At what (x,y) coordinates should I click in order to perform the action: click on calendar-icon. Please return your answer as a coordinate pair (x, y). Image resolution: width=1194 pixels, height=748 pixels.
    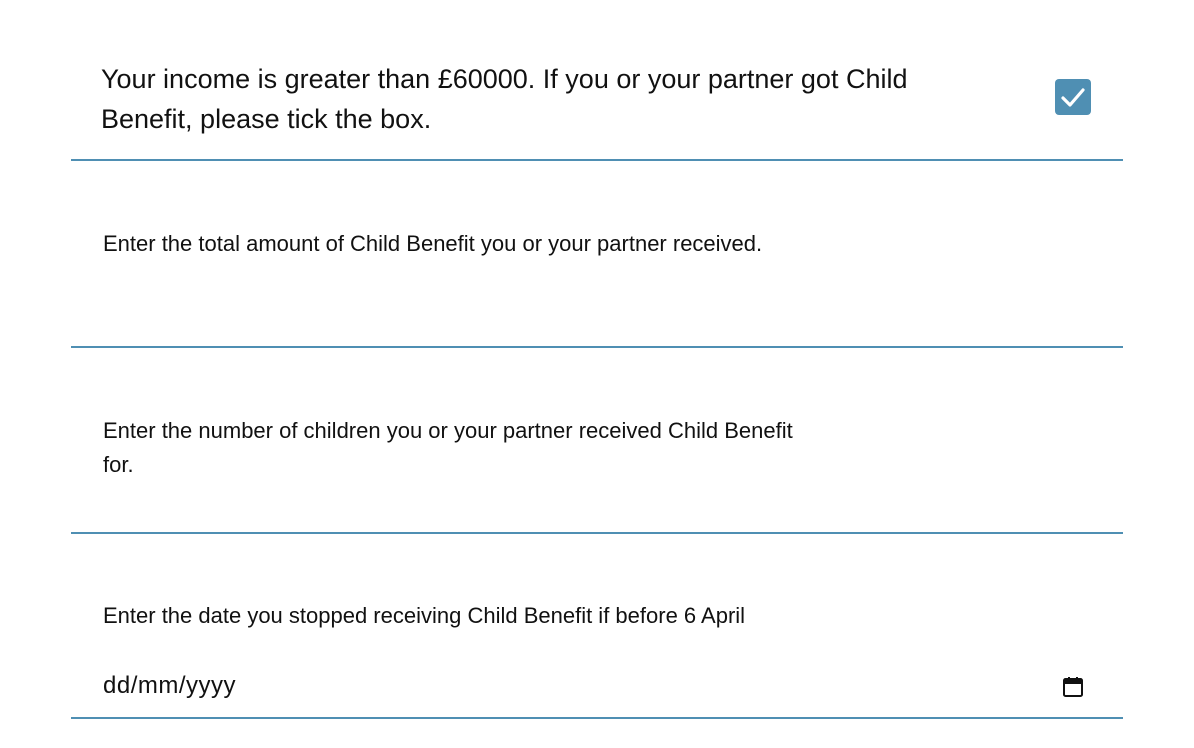
    Looking at the image, I should click on (1073, 687).